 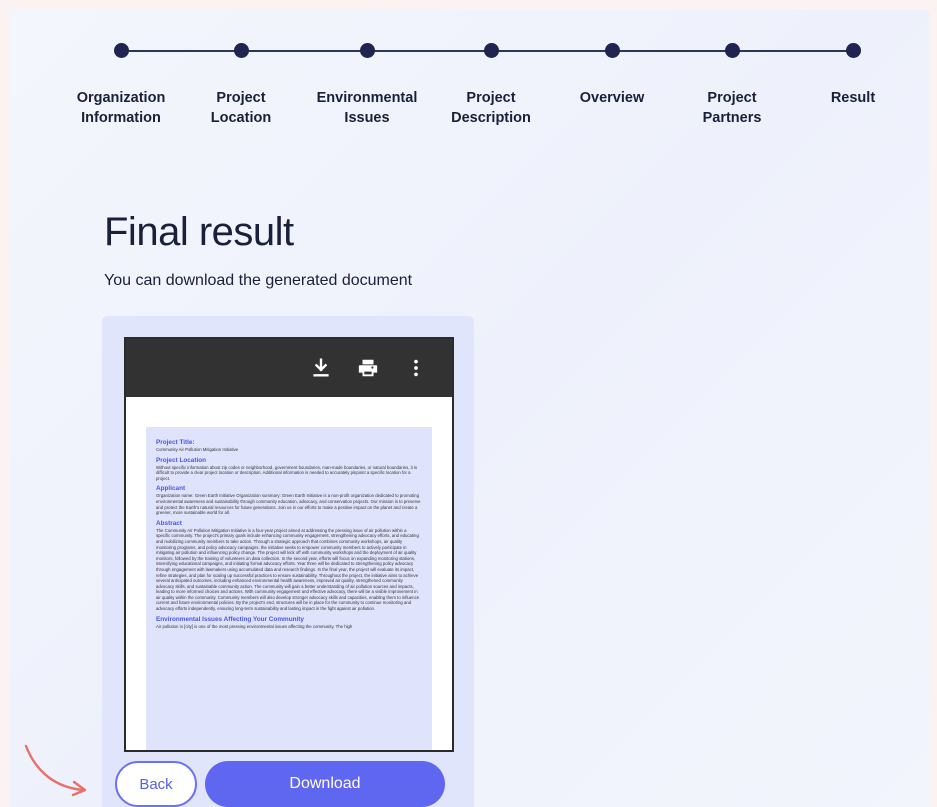 I want to click on download-button: Download, so click(x=325, y=784).